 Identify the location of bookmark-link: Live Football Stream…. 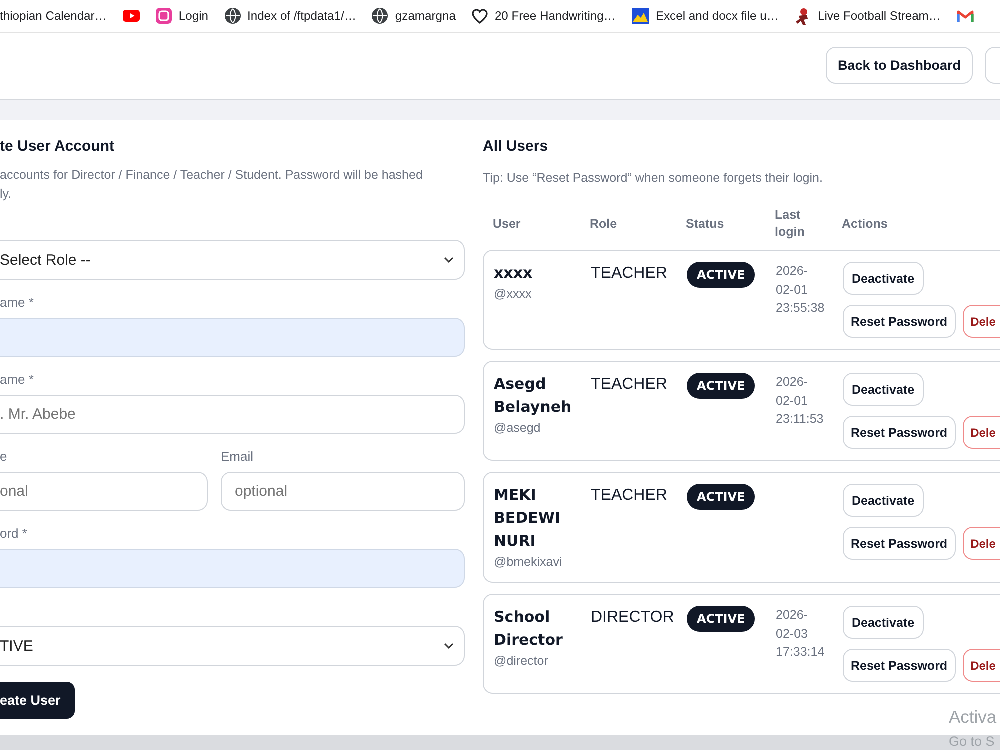
(867, 16).